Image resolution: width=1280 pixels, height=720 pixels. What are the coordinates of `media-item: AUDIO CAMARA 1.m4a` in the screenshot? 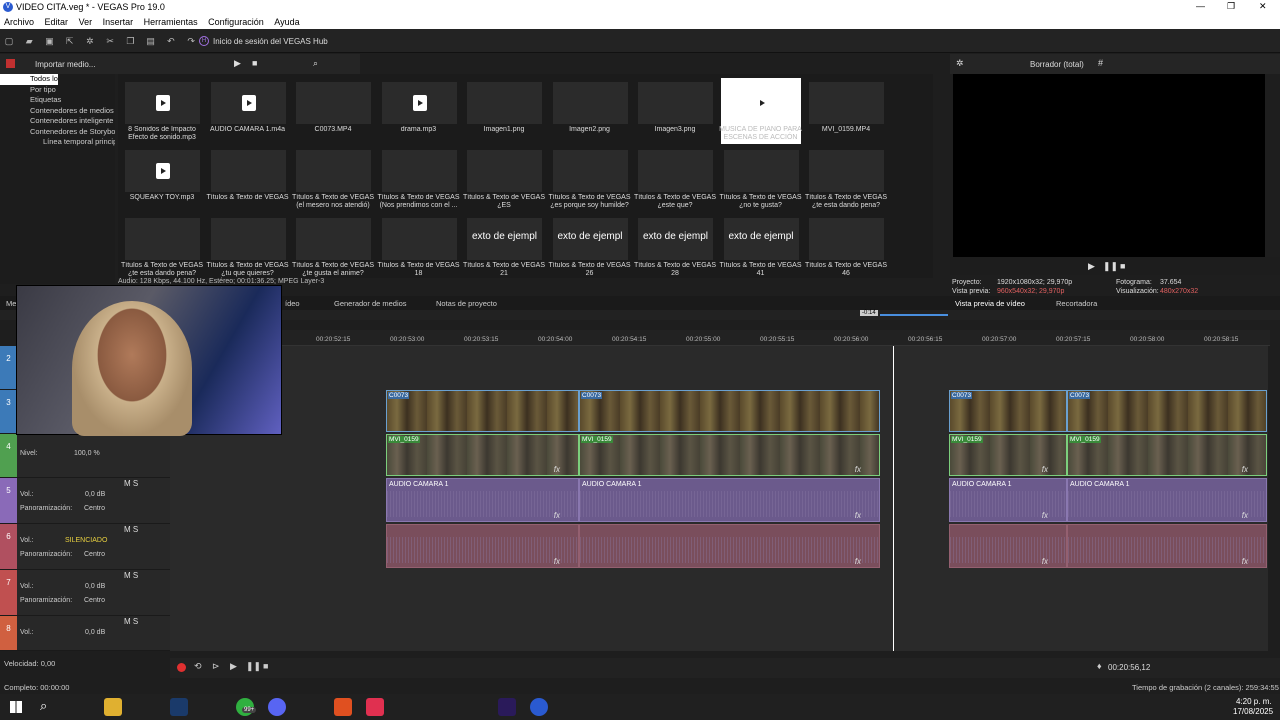 It's located at (248, 111).